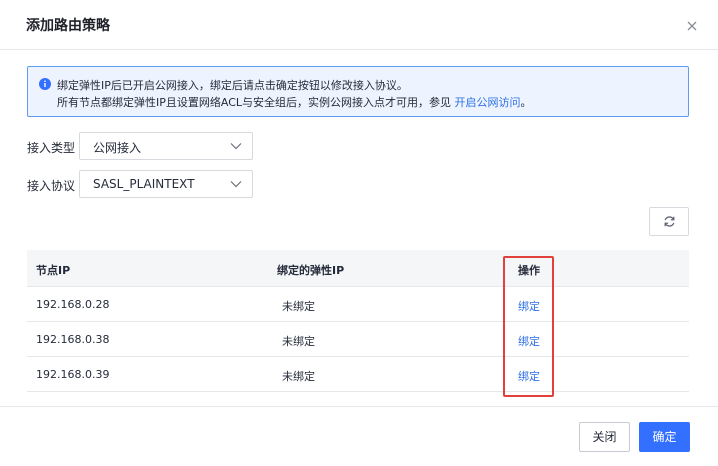 The height and width of the screenshot is (466, 718). What do you see at coordinates (53, 270) in the screenshot?
I see `column-header-node-ip: 节点IP` at bounding box center [53, 270].